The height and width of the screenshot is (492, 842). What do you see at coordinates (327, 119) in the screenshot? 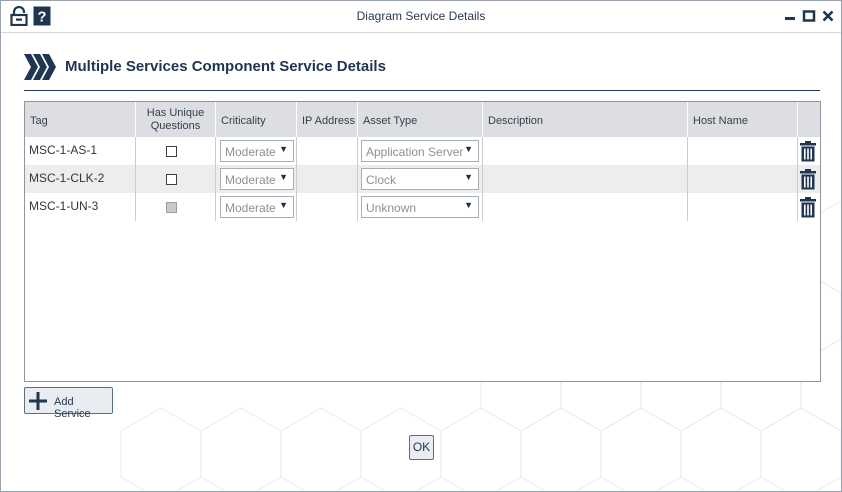
I see `column-header-ip-address: IP Address` at bounding box center [327, 119].